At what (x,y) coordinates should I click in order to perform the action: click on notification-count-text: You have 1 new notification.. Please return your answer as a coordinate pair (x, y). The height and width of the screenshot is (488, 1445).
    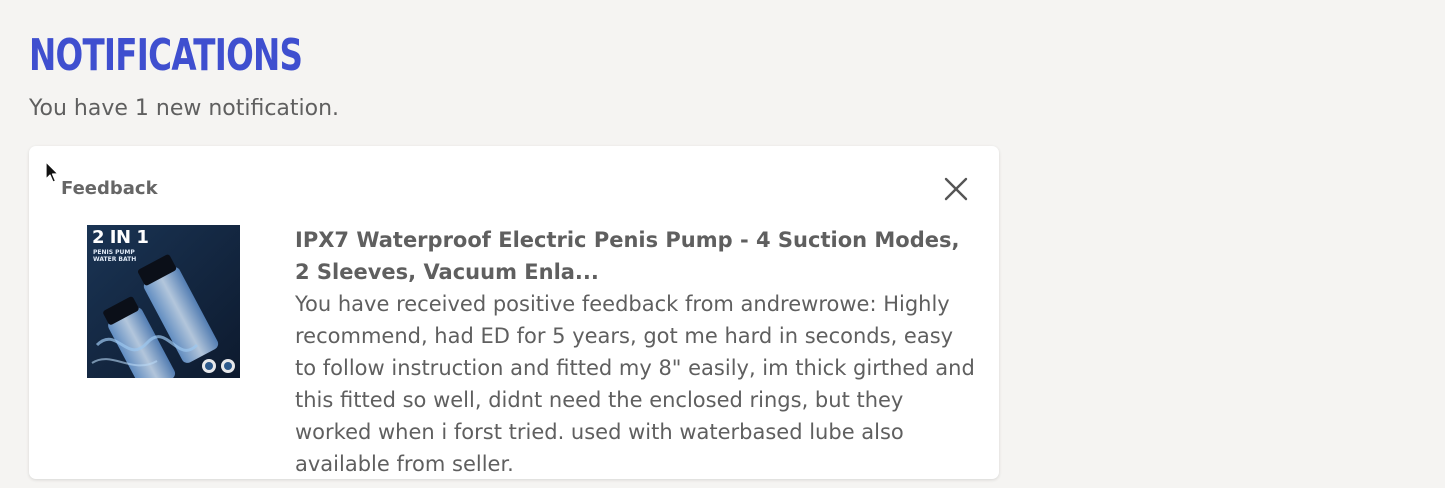
    Looking at the image, I should click on (184, 108).